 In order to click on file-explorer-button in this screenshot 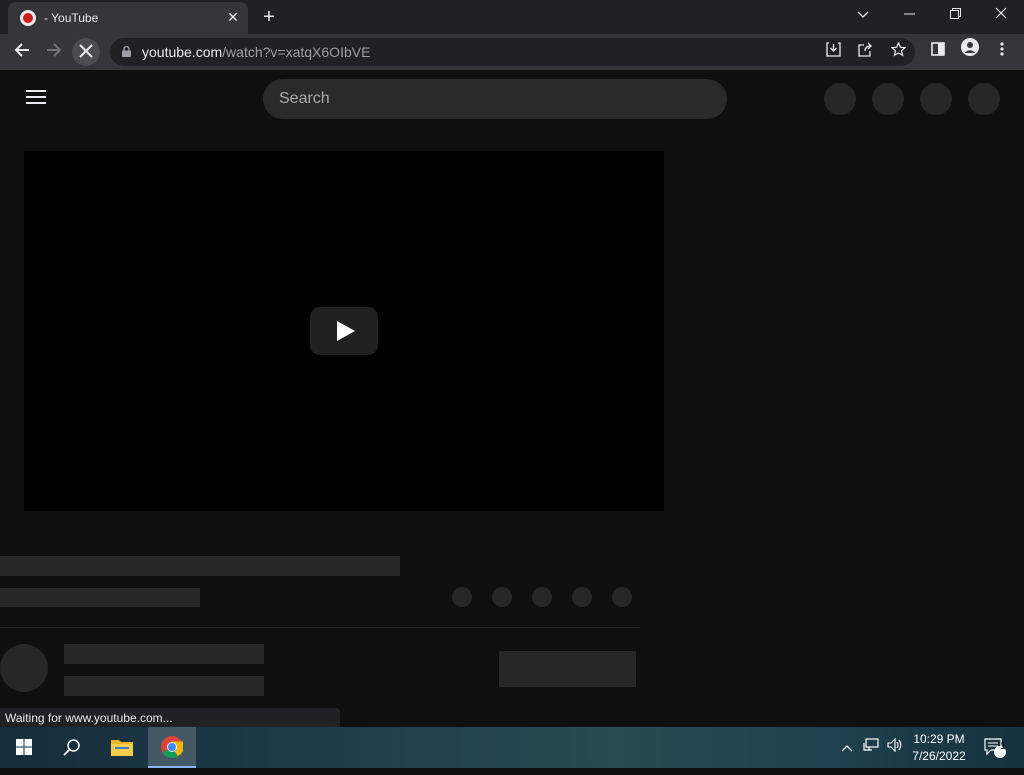, I will do `click(122, 747)`.